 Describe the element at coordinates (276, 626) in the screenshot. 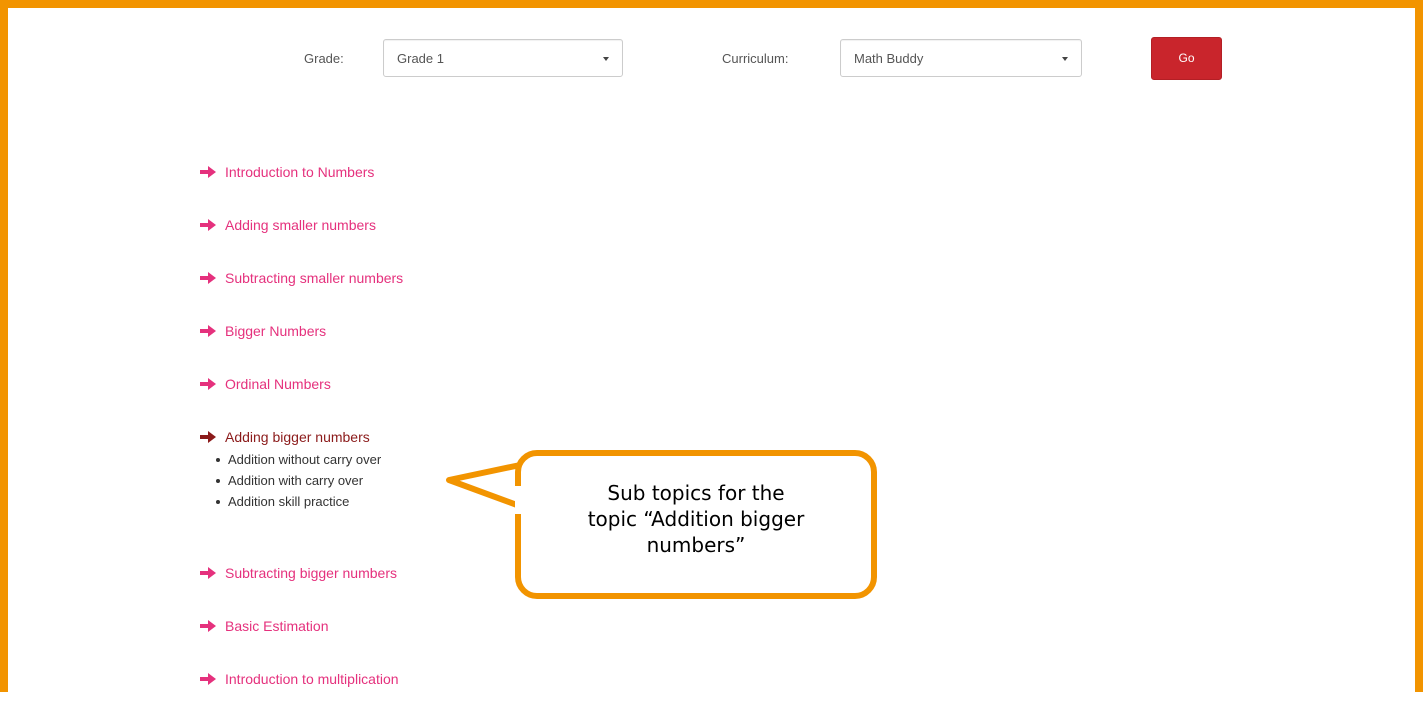

I see `topic-label: Basic Estimation` at that location.